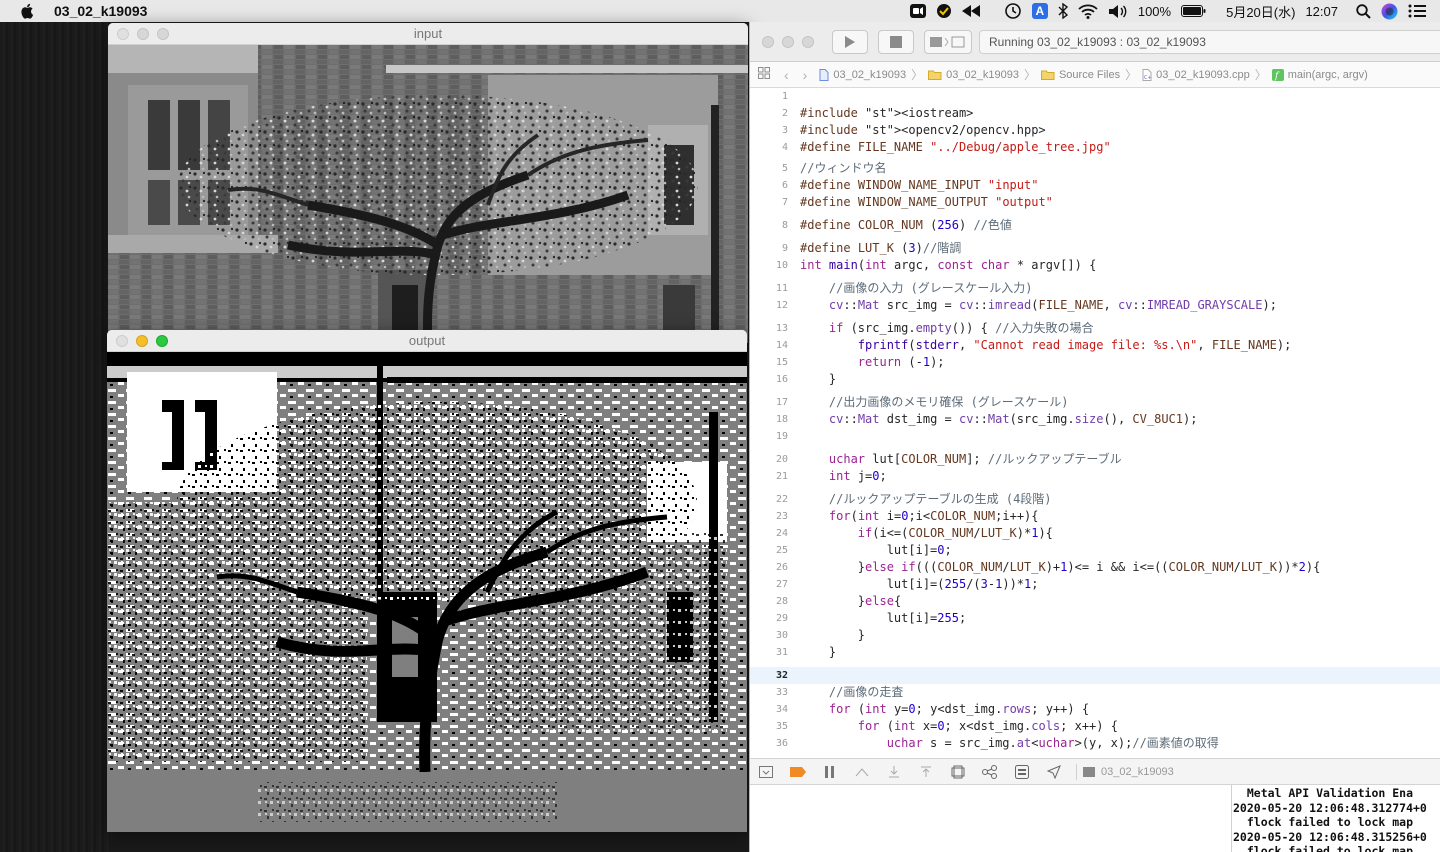  Describe the element at coordinates (769, 168) in the screenshot. I see `line-number: 5` at that location.